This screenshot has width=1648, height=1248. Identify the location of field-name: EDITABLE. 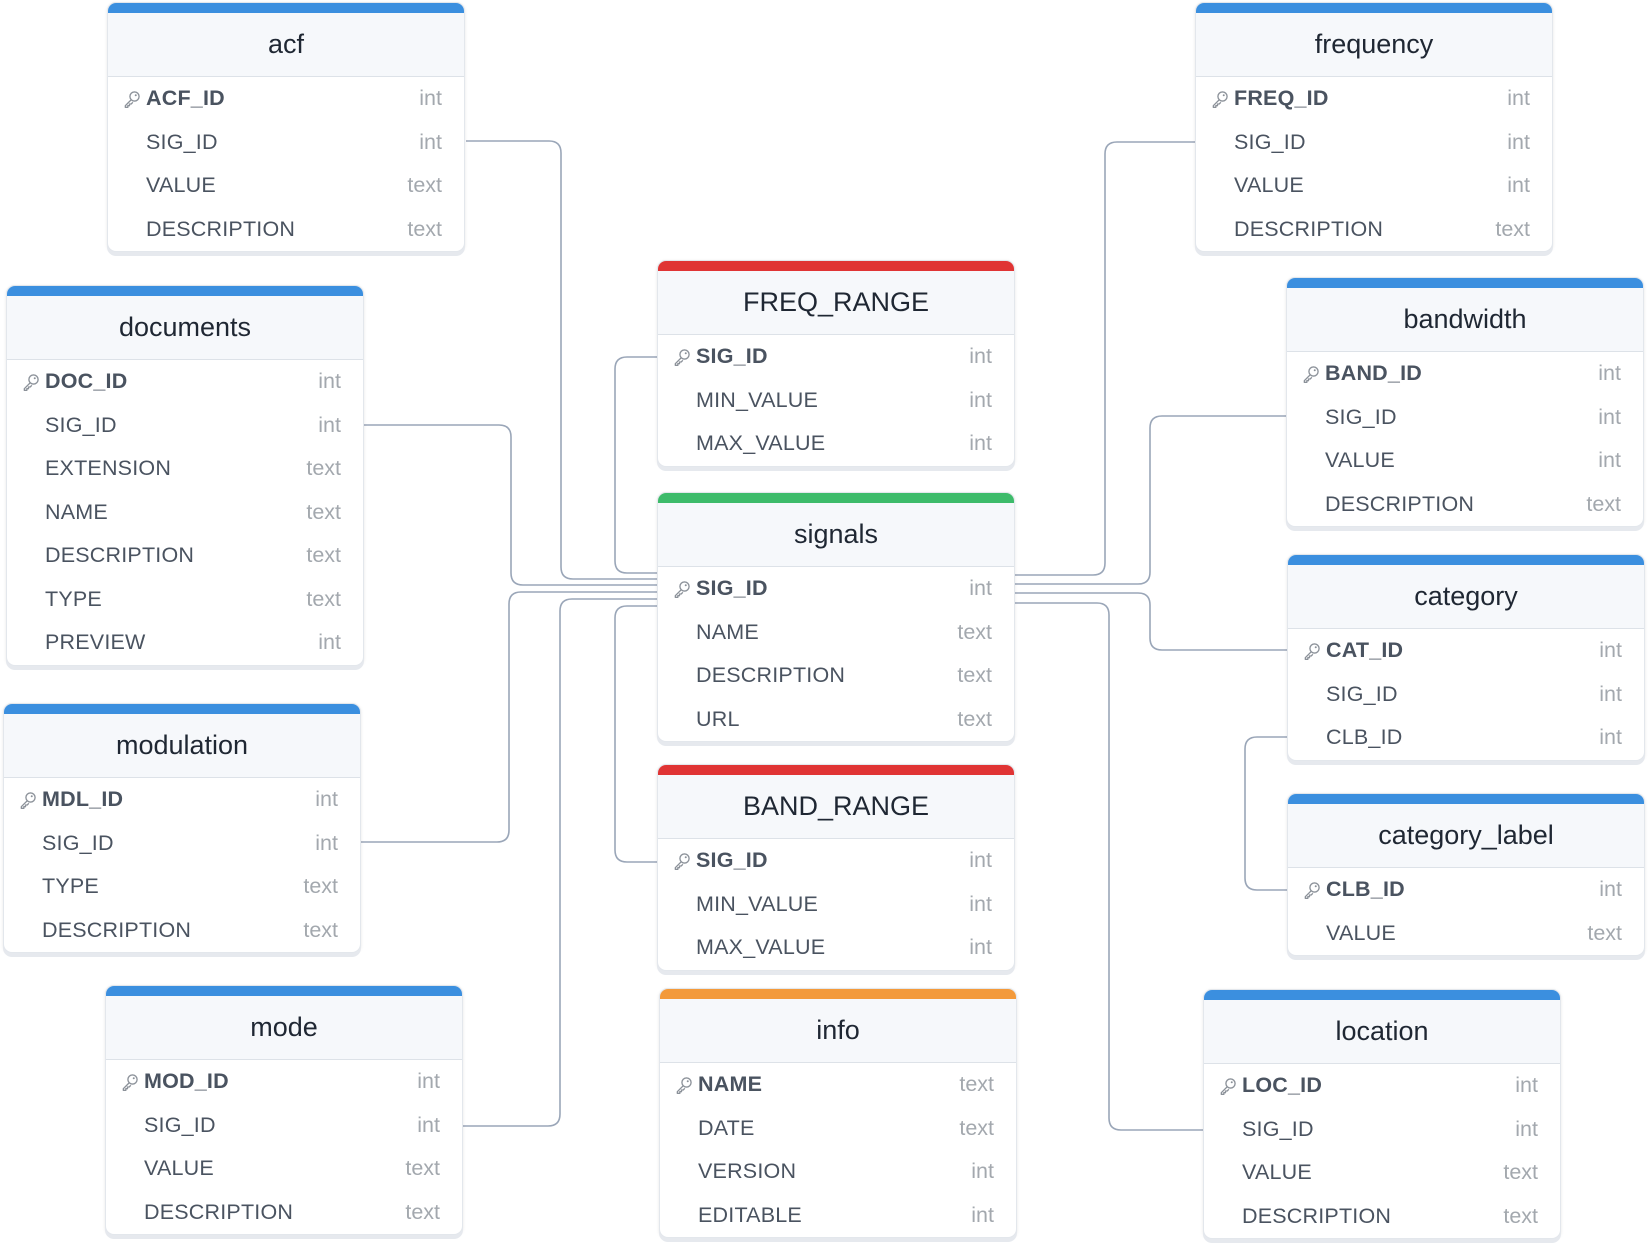
(750, 1214).